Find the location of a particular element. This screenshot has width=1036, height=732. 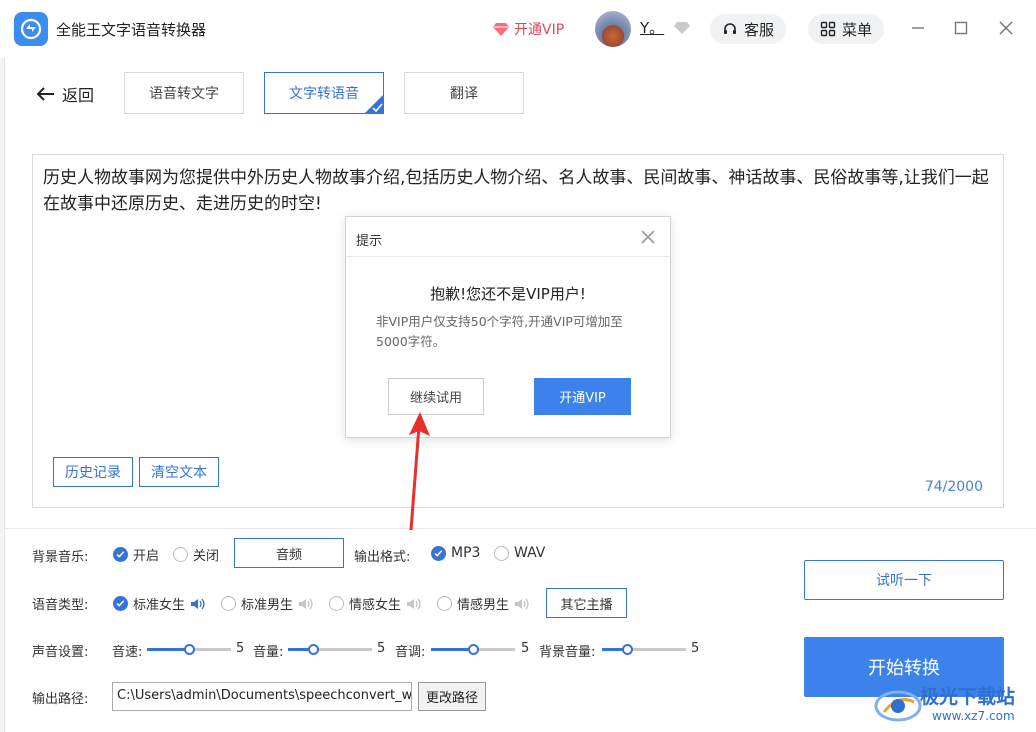

clear-text-button: 清空文本 is located at coordinates (179, 472).